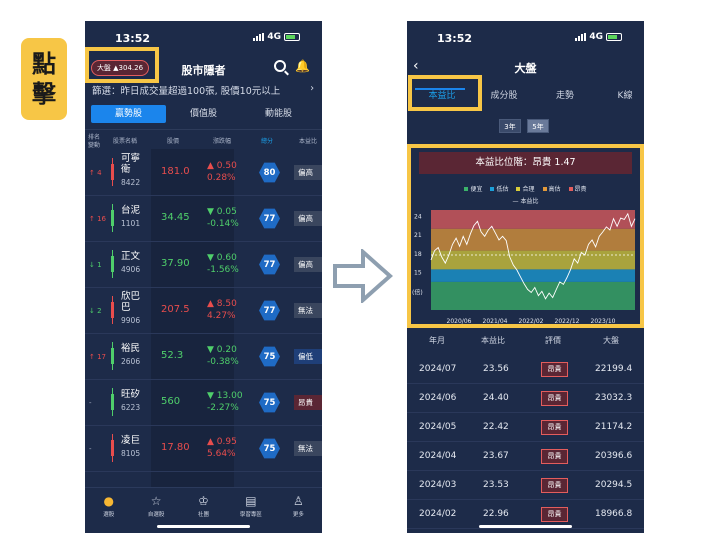 This screenshot has height=555, width=720. Describe the element at coordinates (131, 453) in the screenshot. I see `stock-code: 8105` at that location.